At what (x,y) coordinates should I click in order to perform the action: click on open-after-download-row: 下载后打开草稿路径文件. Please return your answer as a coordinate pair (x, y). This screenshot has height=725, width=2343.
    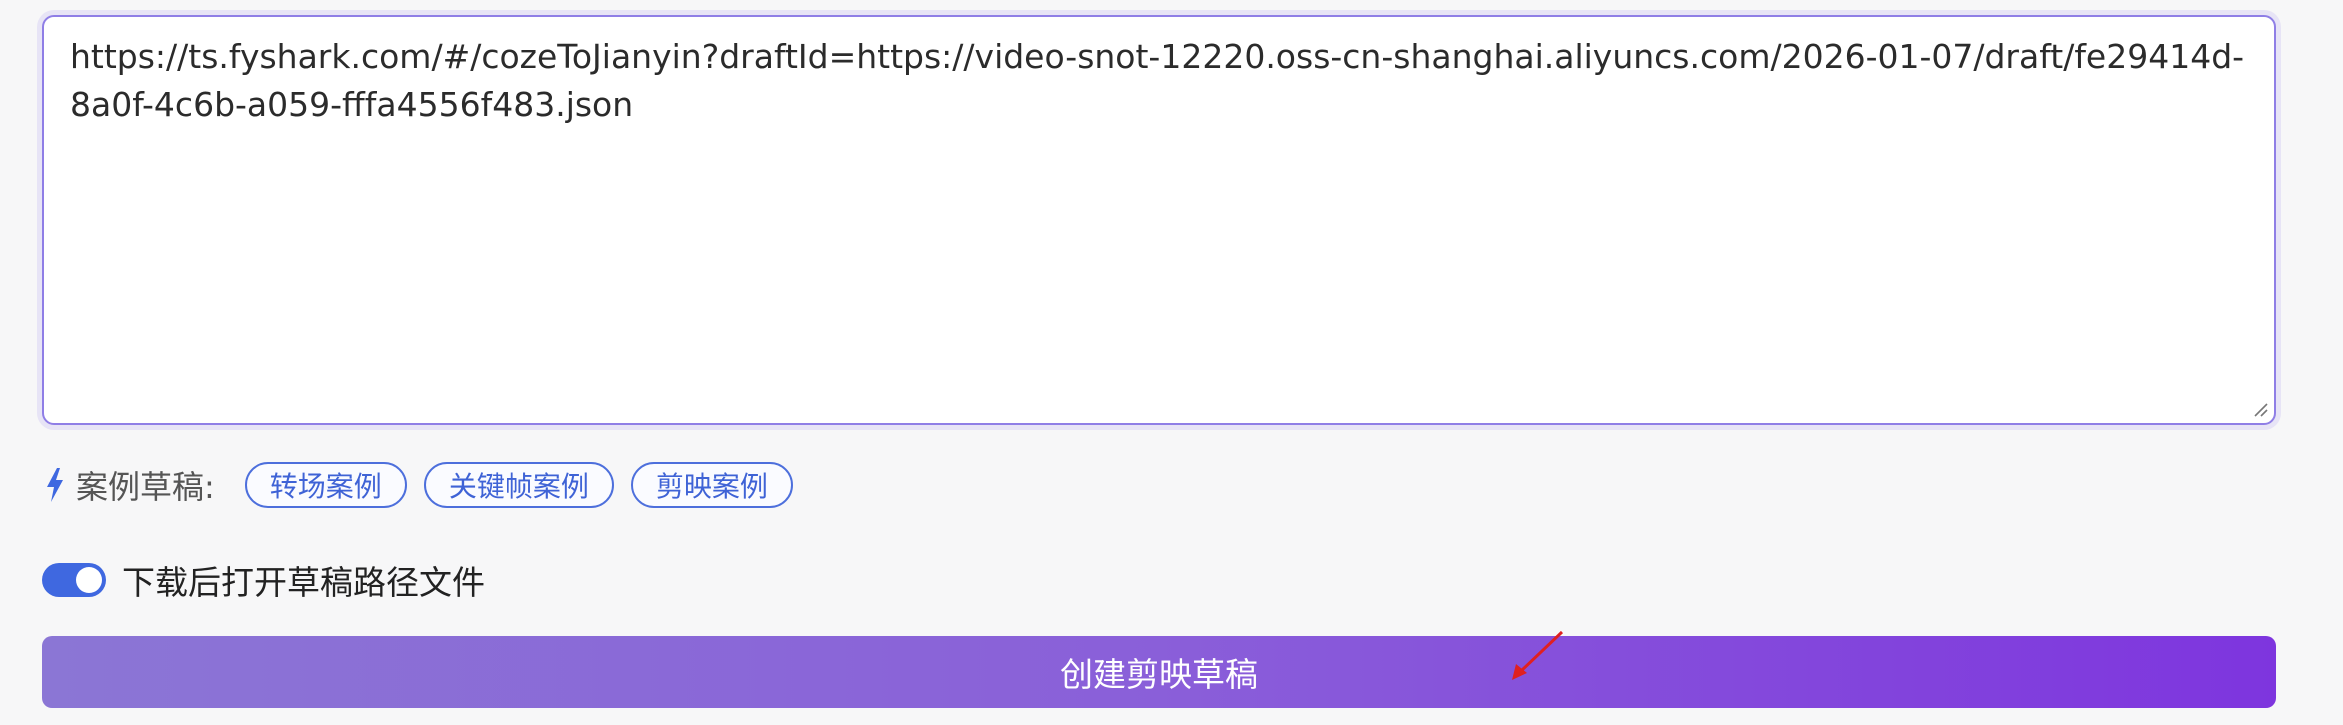
    Looking at the image, I should click on (263, 580).